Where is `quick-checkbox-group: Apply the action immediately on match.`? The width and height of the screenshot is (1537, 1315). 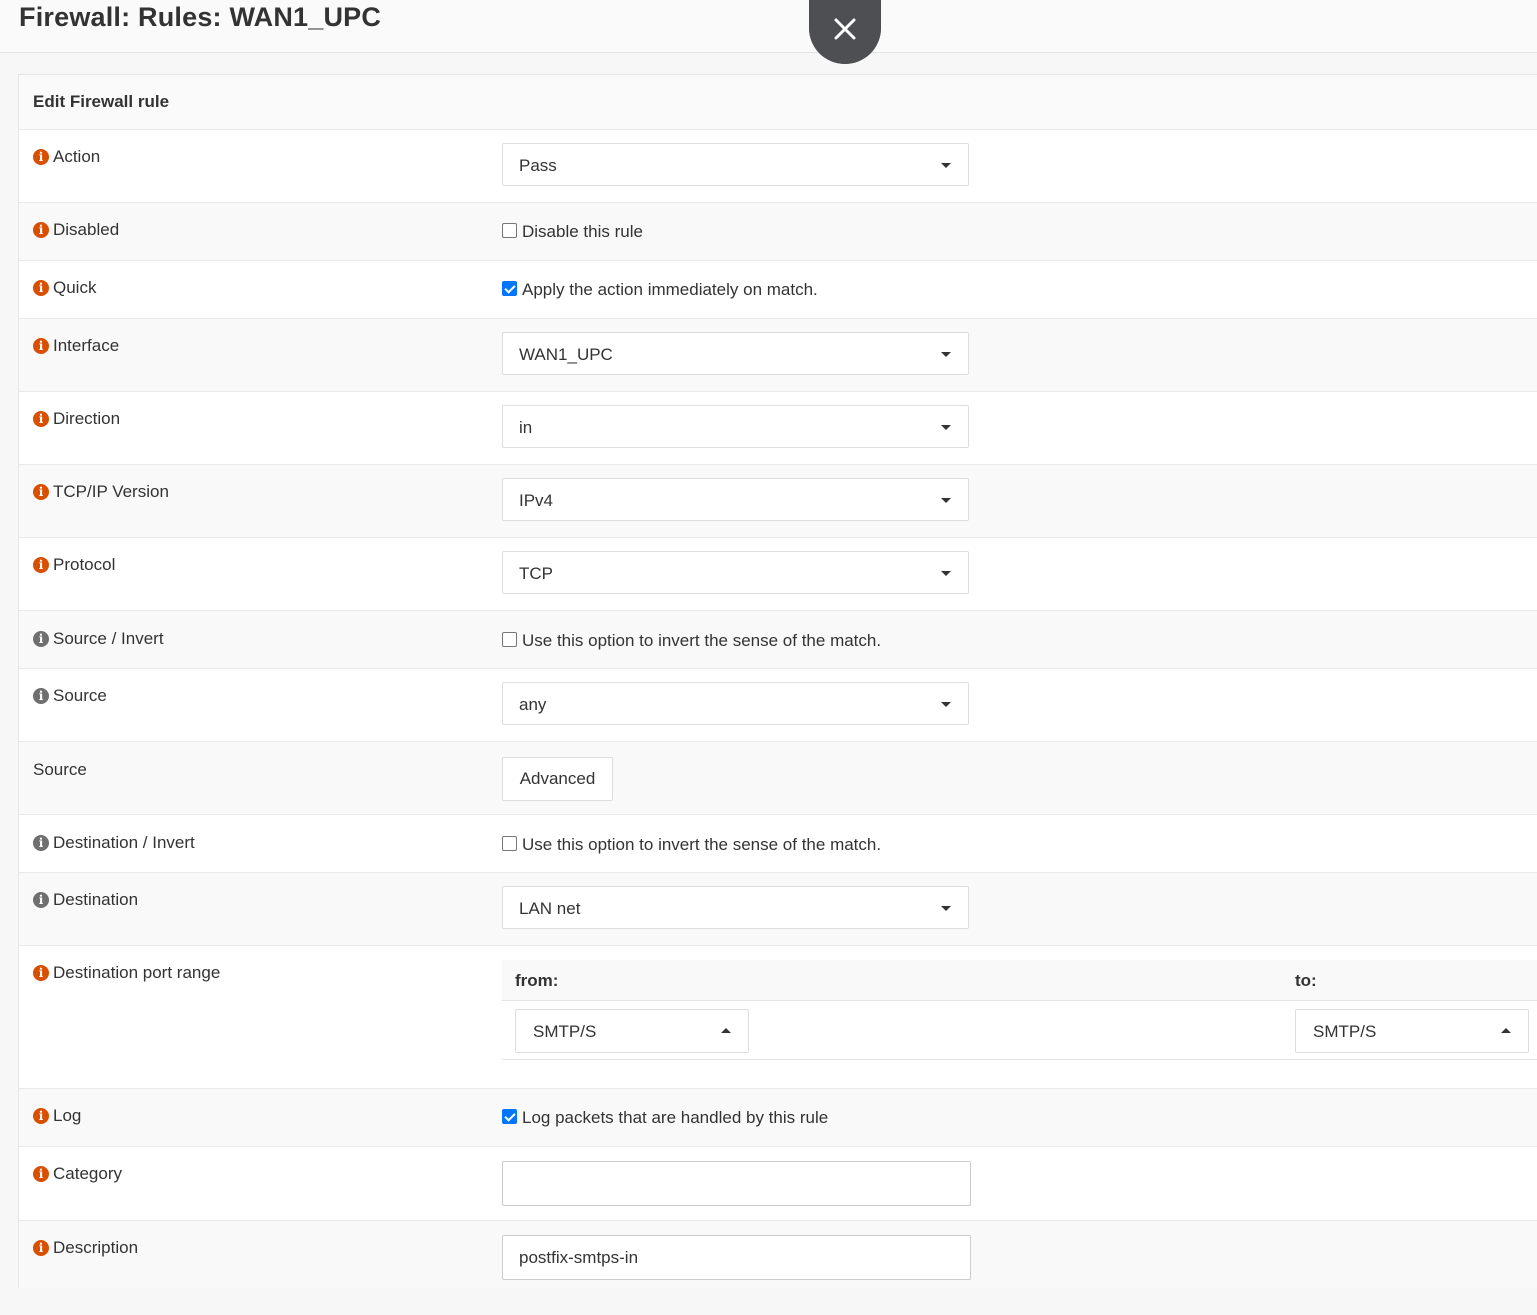
quick-checkbox-group: Apply the action immediately on match. is located at coordinates (660, 290).